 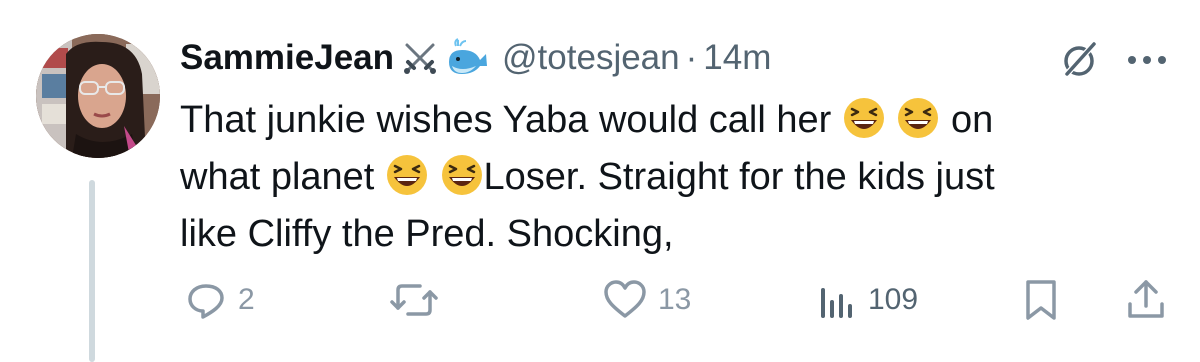 I want to click on share-button, so click(x=1146, y=300).